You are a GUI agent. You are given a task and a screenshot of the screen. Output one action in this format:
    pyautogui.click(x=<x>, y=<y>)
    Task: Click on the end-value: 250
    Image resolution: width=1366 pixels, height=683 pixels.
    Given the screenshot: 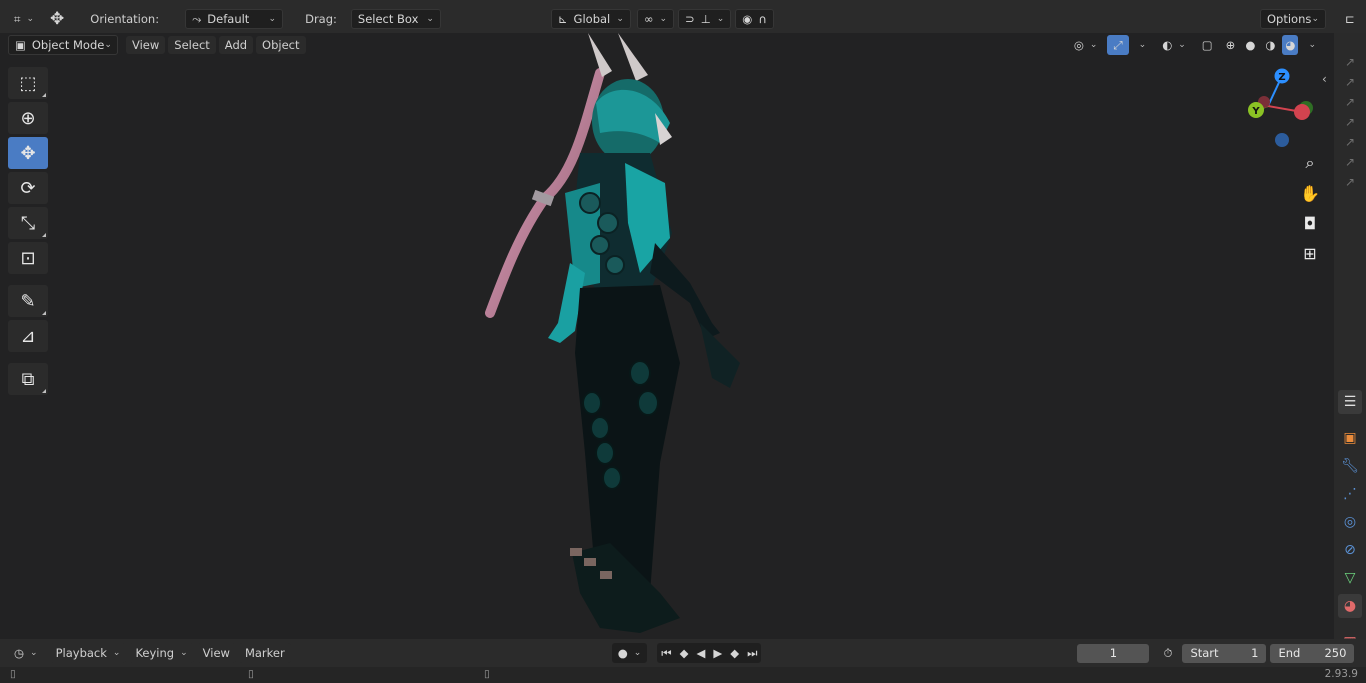 What is the action you would take?
    pyautogui.click(x=1335, y=653)
    